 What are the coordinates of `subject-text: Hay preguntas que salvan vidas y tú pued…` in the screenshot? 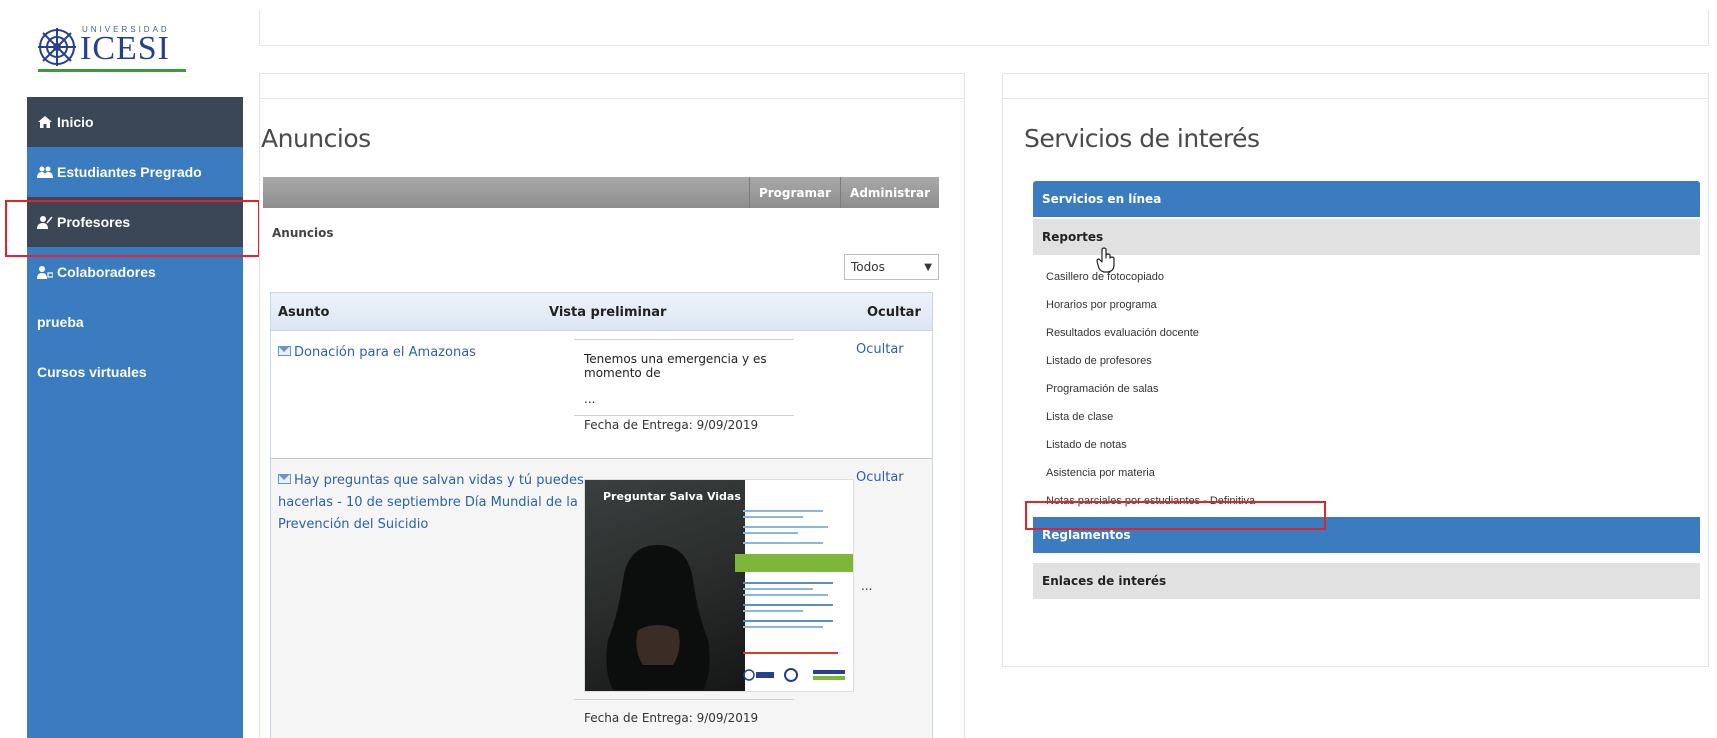 It's located at (439, 480).